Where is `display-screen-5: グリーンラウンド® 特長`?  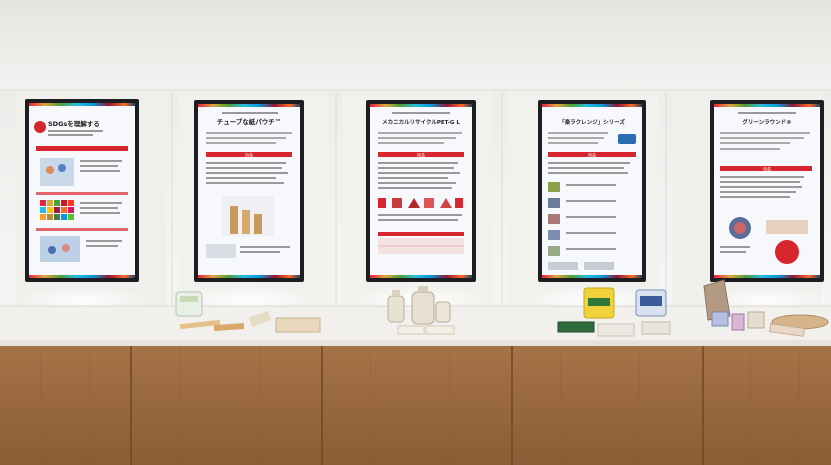 display-screen-5: グリーンラウンド® 特長 is located at coordinates (767, 191).